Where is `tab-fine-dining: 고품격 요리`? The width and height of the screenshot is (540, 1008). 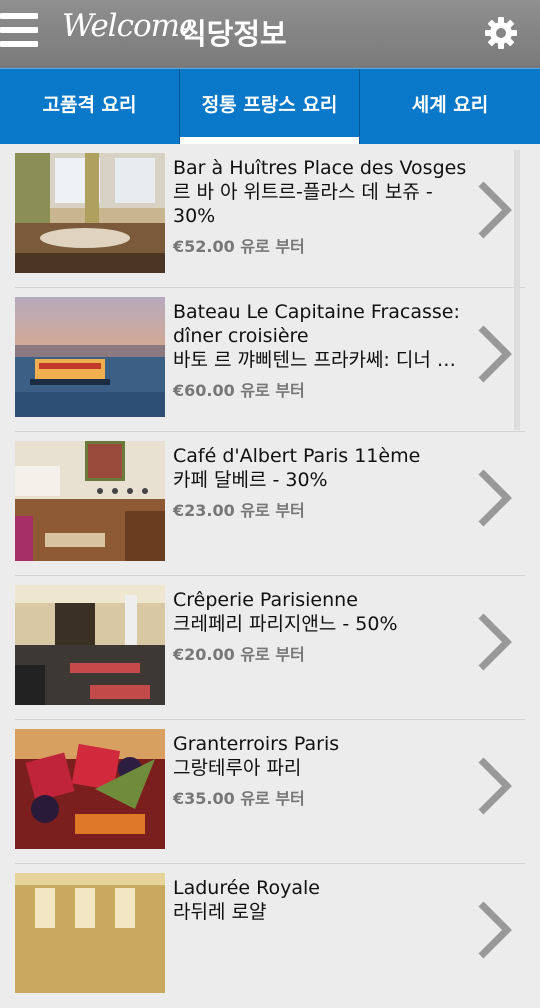
tab-fine-dining: 고품격 요리 is located at coordinates (90, 106).